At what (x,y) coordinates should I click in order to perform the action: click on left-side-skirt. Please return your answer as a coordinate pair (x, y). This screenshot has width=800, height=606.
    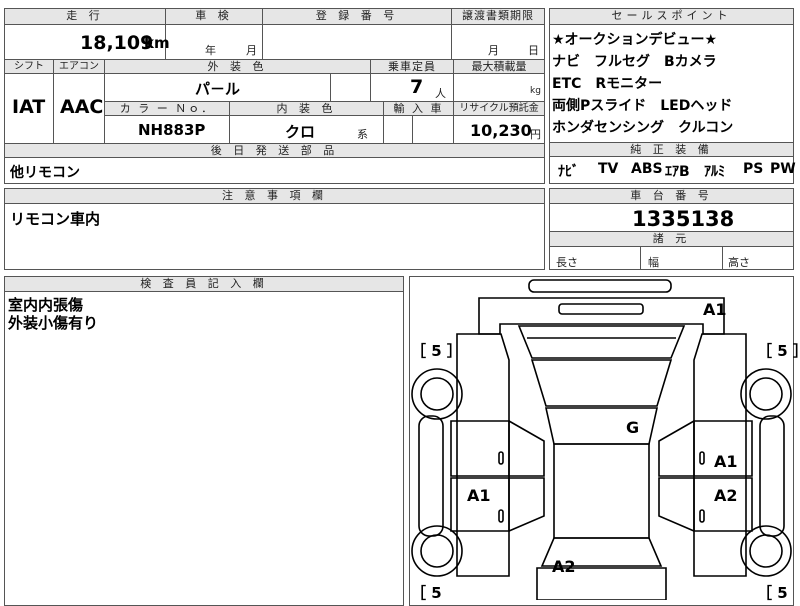
    Looking at the image, I should click on (431, 476).